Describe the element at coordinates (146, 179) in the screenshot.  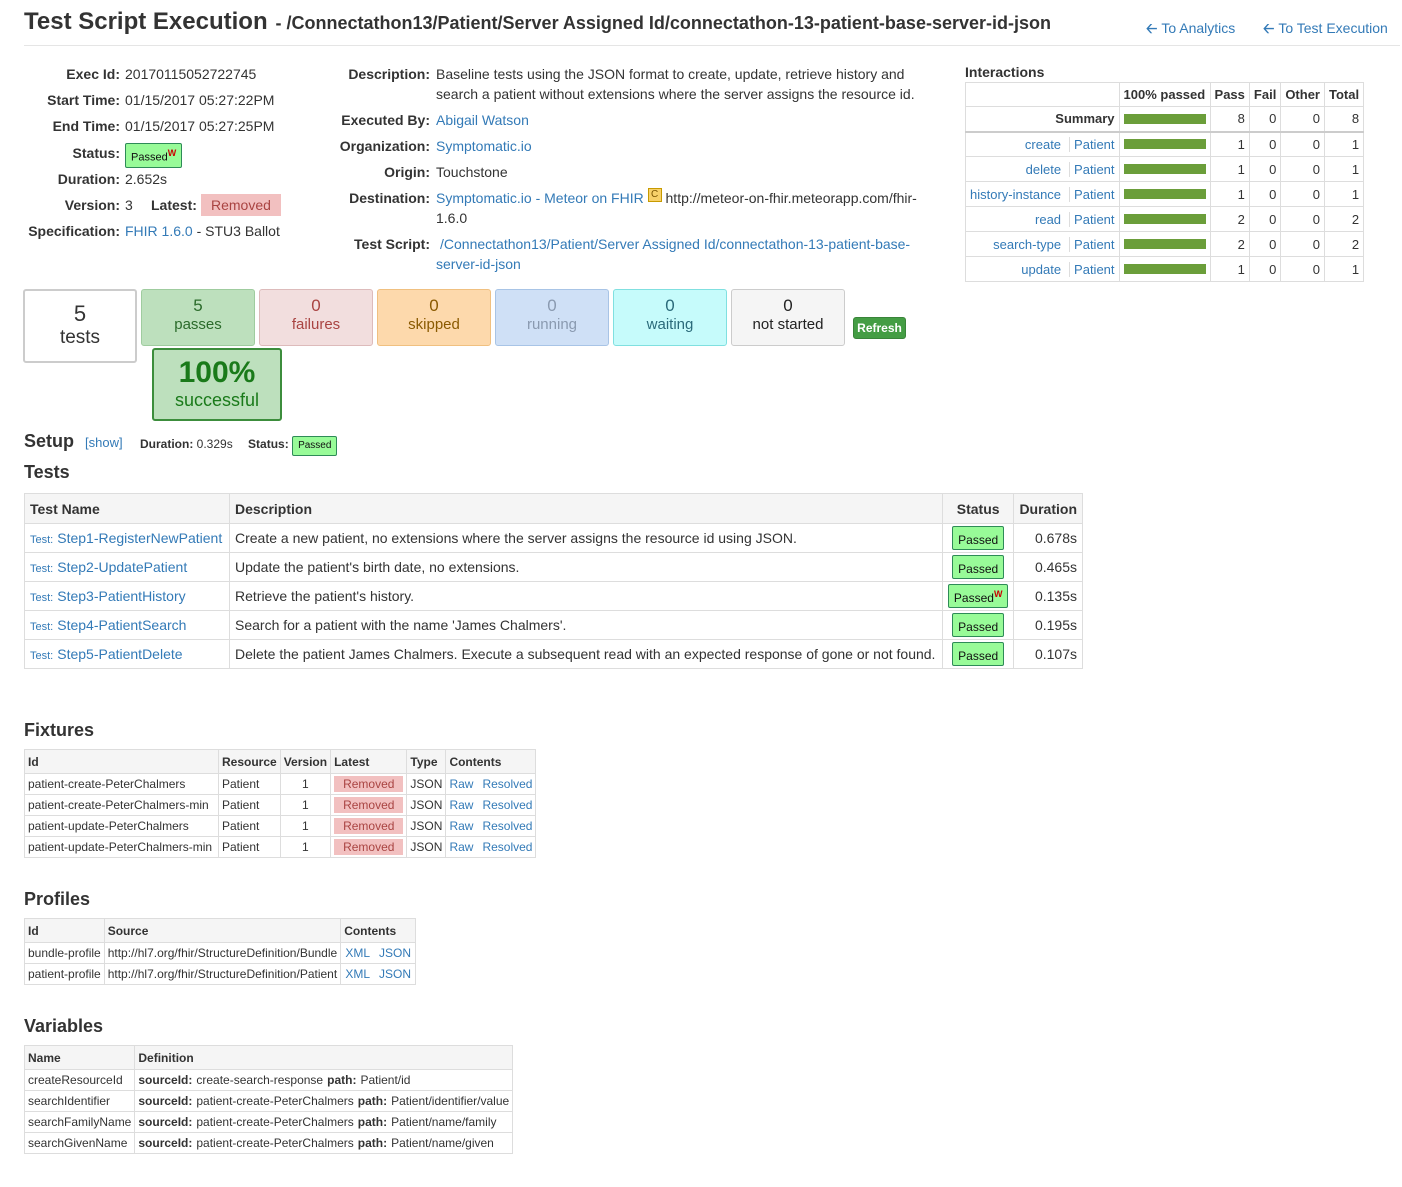
I see `duration-value: 2.652s` at that location.